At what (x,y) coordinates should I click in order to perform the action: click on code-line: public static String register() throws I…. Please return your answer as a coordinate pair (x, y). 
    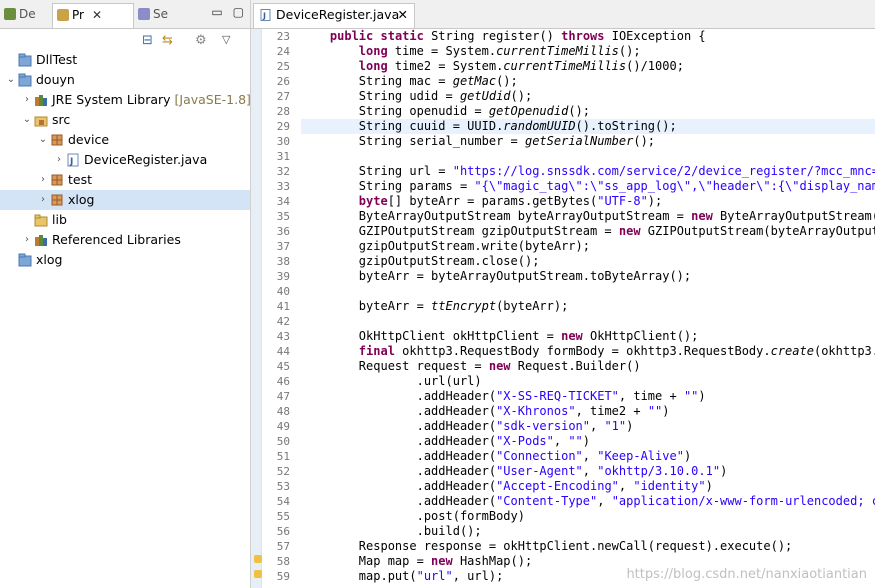
    Looking at the image, I should click on (588, 36).